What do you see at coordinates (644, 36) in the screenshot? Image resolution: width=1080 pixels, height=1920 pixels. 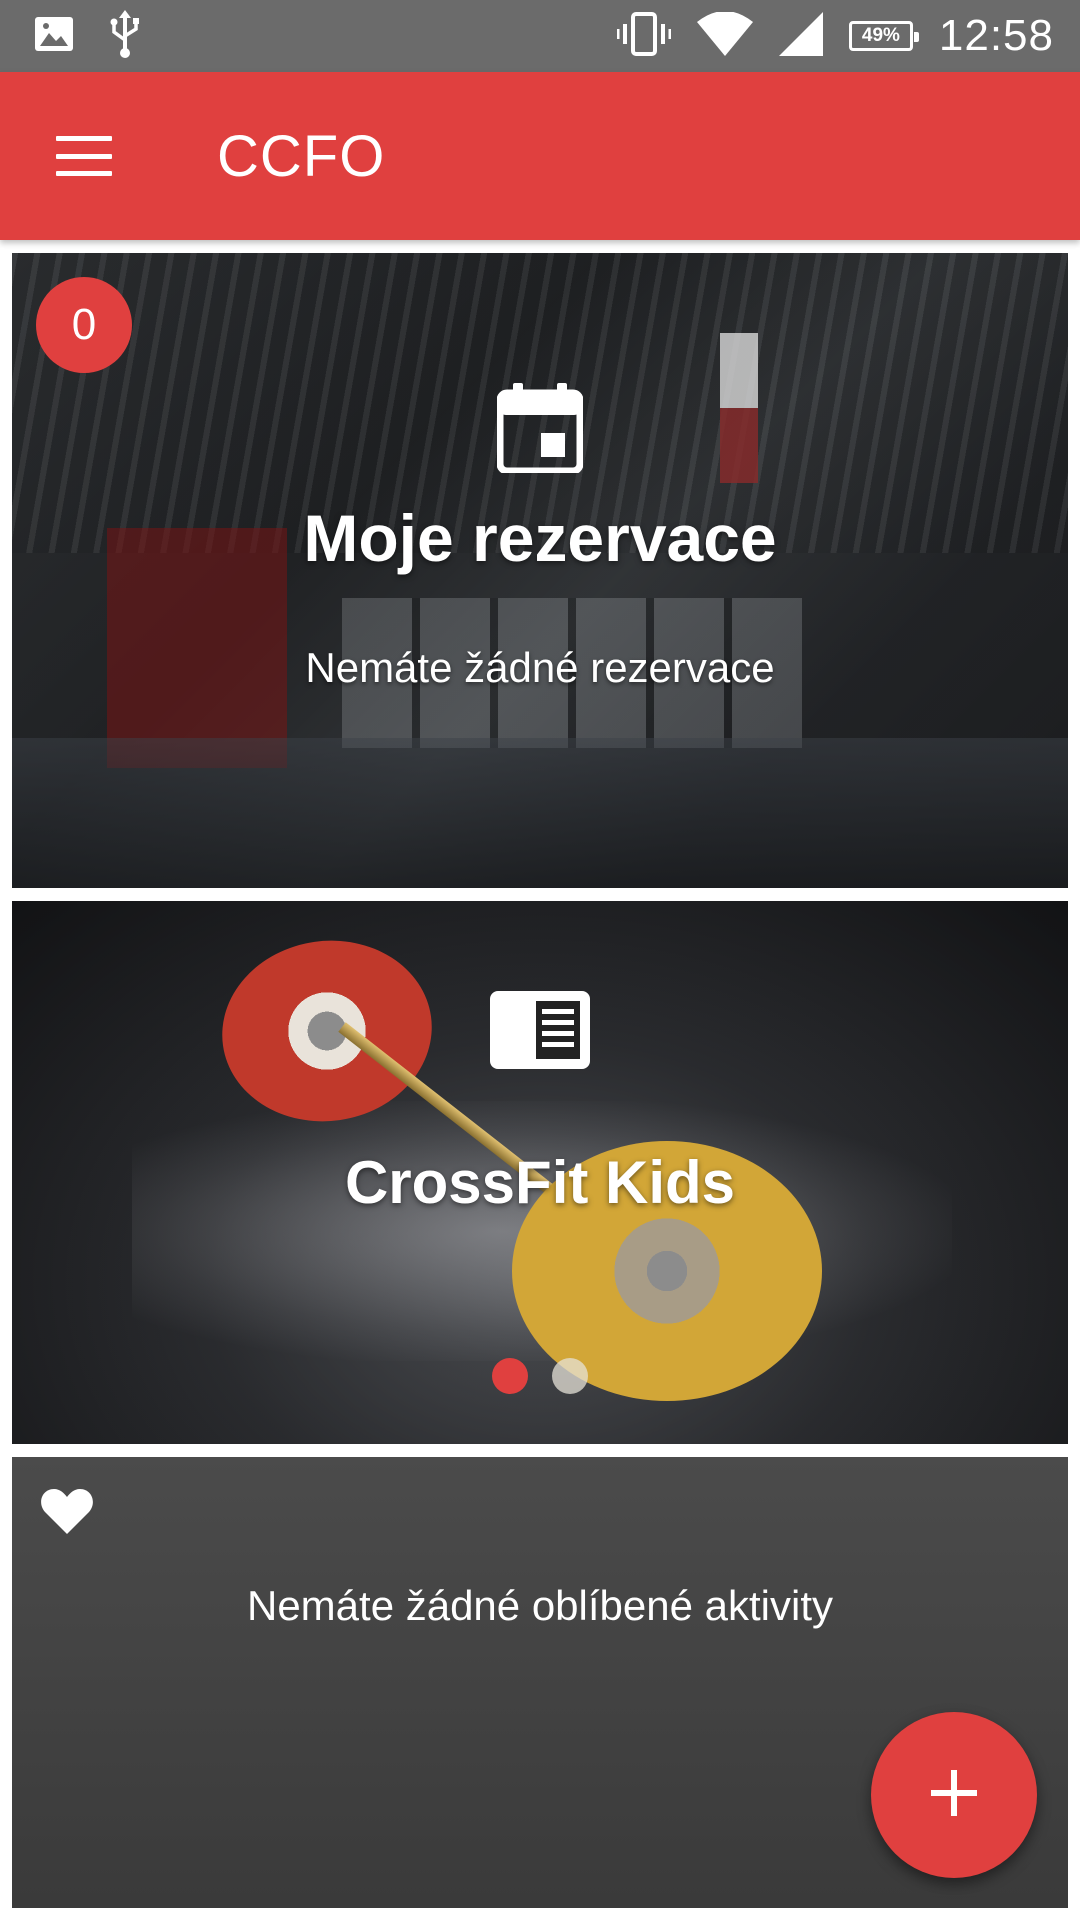 I see `vibrate-icon` at bounding box center [644, 36].